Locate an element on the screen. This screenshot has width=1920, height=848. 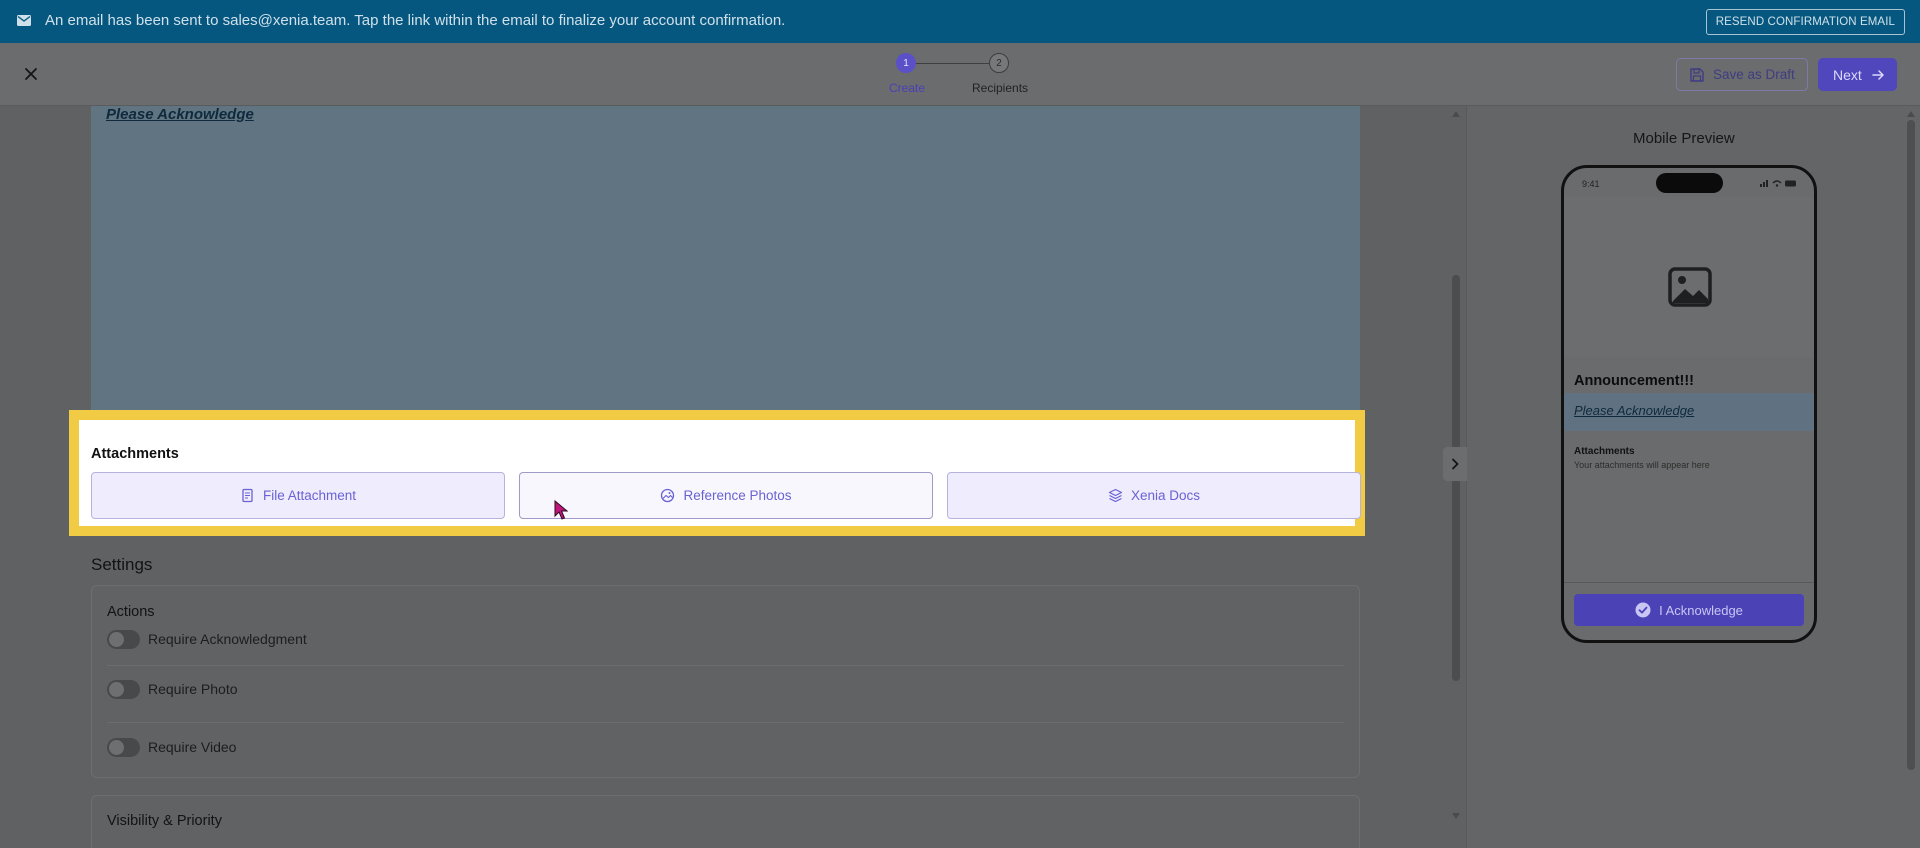
attachments-title: Attachments is located at coordinates (135, 454).